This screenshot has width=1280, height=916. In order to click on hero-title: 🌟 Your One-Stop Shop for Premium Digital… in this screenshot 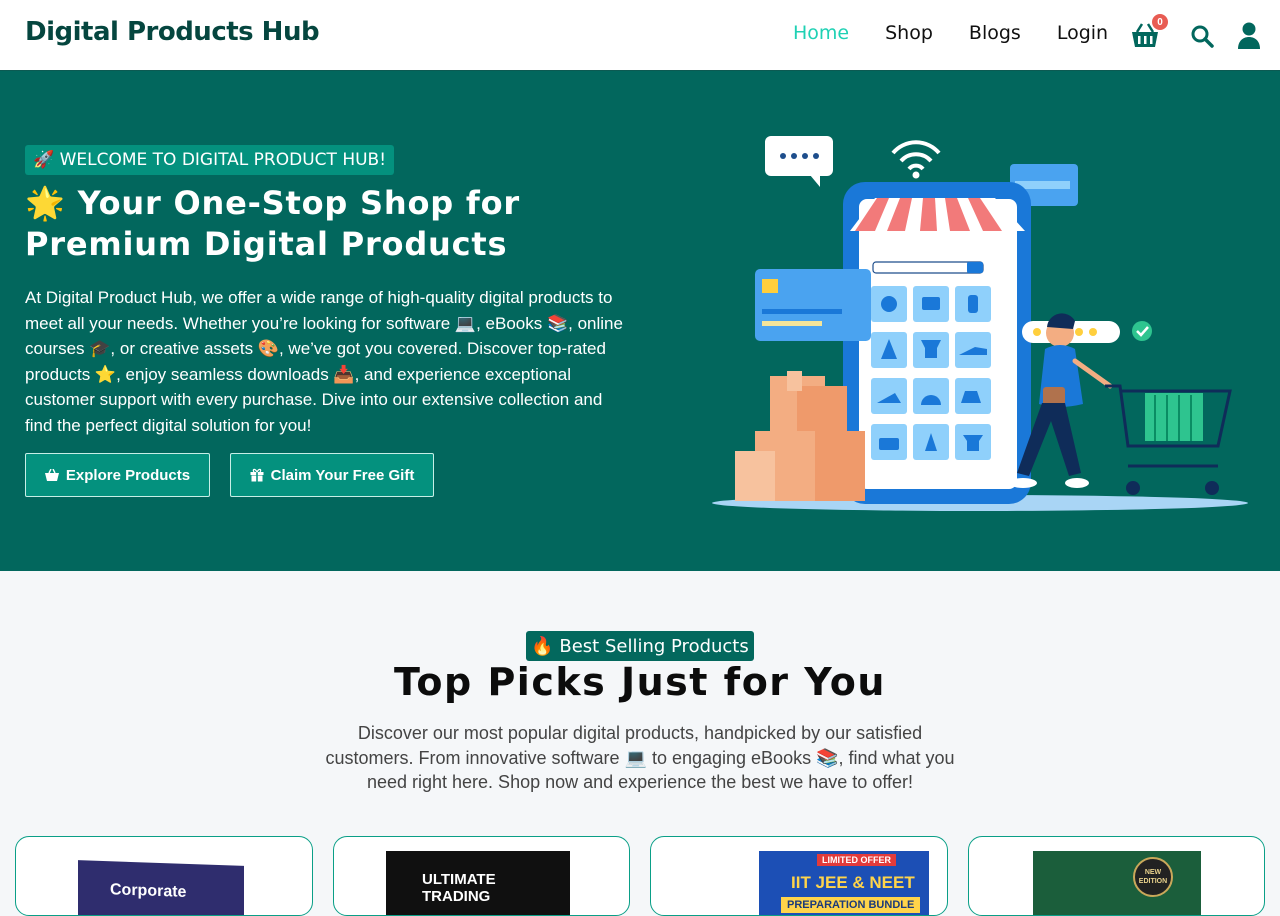, I will do `click(272, 223)`.